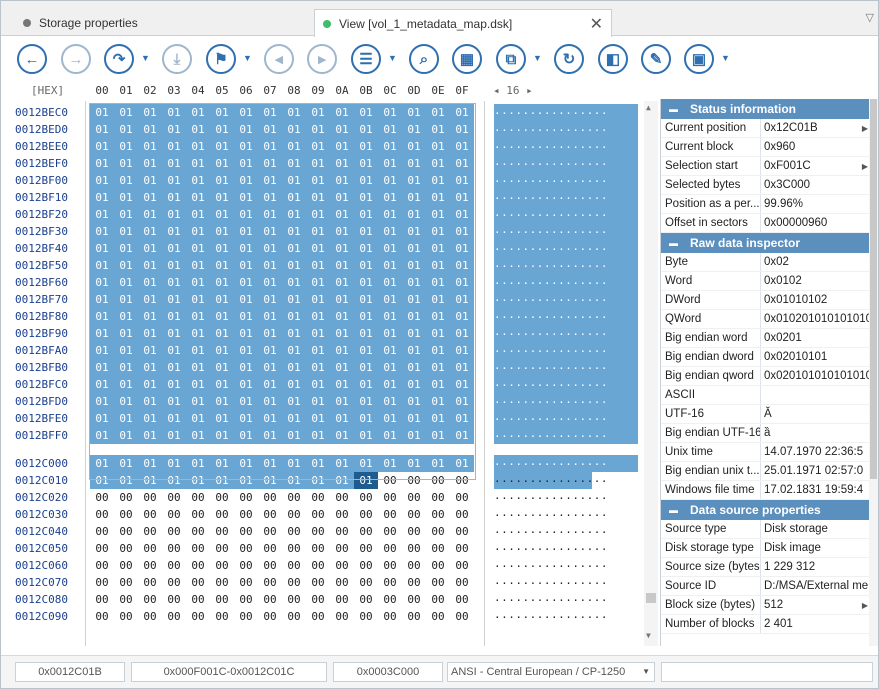 This screenshot has height=689, width=879. I want to click on back-icon: ←, so click(32, 59).